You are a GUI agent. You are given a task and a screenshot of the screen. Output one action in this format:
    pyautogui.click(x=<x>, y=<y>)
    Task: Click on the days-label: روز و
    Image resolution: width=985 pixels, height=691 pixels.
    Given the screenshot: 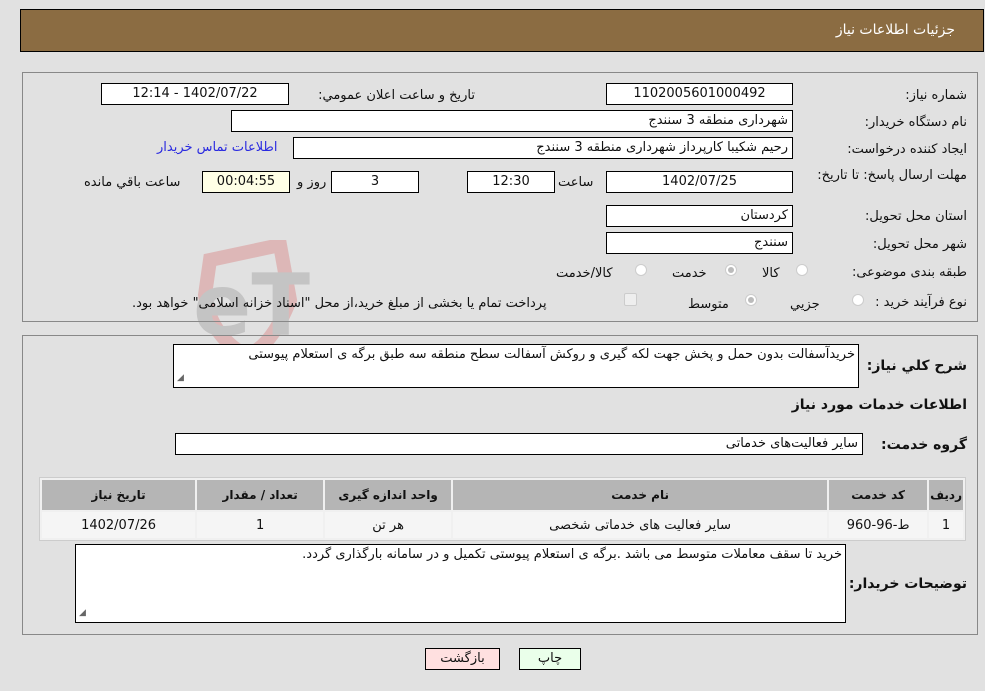 What is the action you would take?
    pyautogui.click(x=312, y=182)
    